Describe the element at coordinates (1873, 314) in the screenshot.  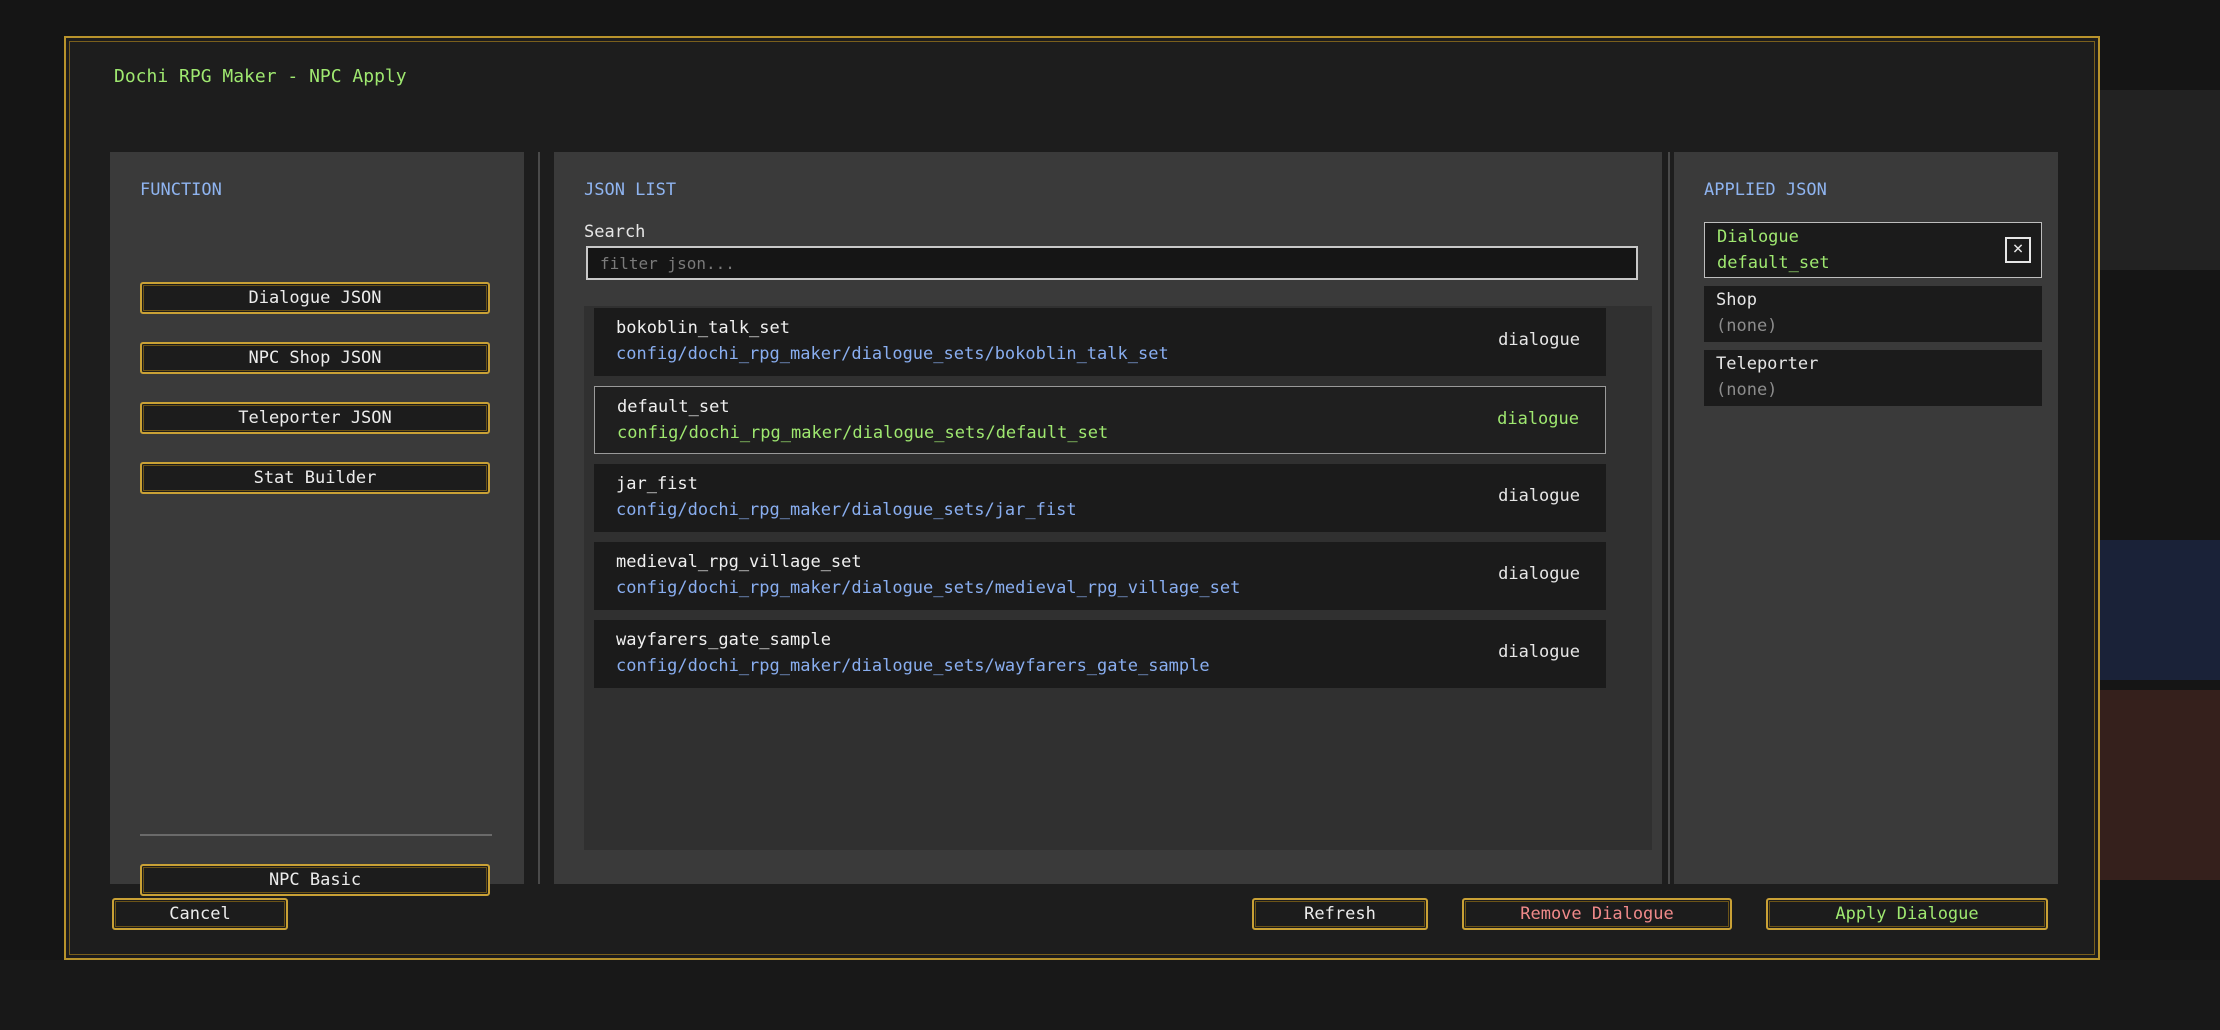
I see `applied-shop-card: Shop (none)` at that location.